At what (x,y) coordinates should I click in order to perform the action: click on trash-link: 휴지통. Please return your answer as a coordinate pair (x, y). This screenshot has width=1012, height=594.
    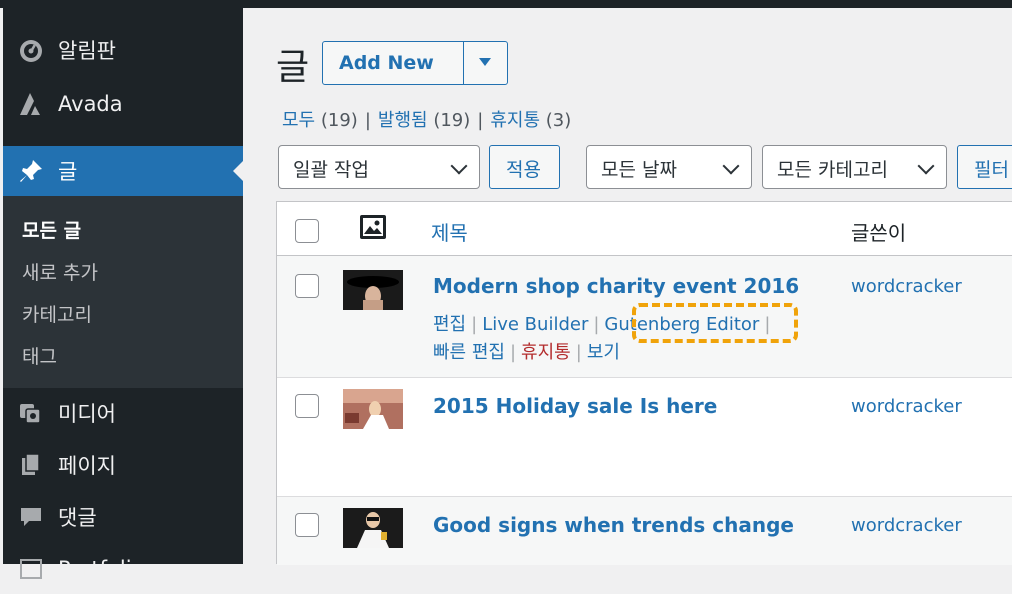
    Looking at the image, I should click on (546, 352).